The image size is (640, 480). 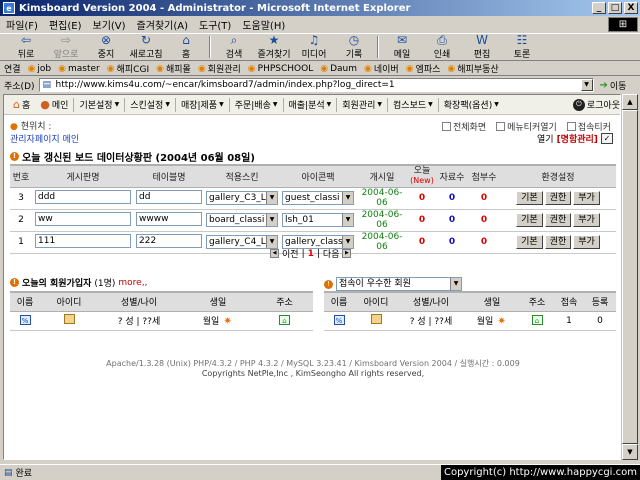 I want to click on toolbar-home-button: ⌂ 홈, so click(x=186, y=47).